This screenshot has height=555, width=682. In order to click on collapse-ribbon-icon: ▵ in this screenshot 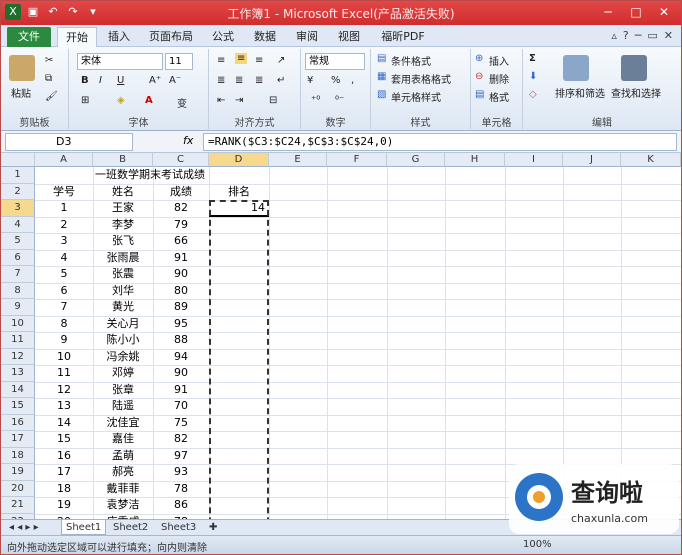, I will do `click(614, 35)`.